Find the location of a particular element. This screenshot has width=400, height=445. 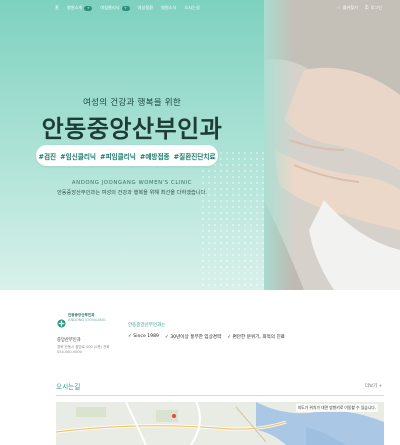

clinic-intro-label: 안동중앙산부인과는 is located at coordinates (147, 325).